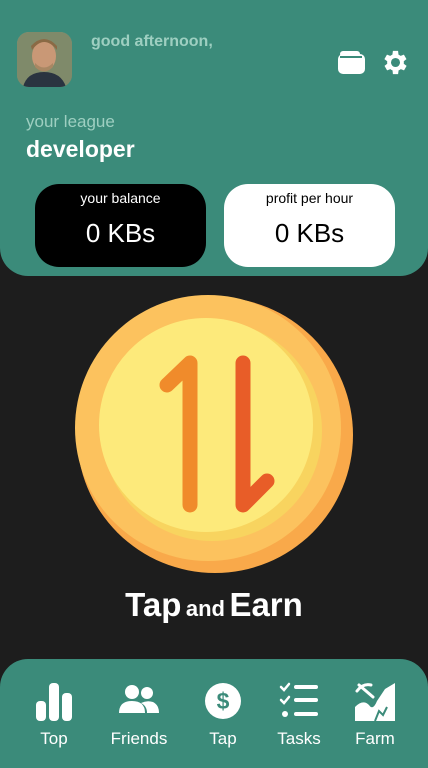  Describe the element at coordinates (205, 608) in the screenshot. I see `tap-title-part2: and` at that location.